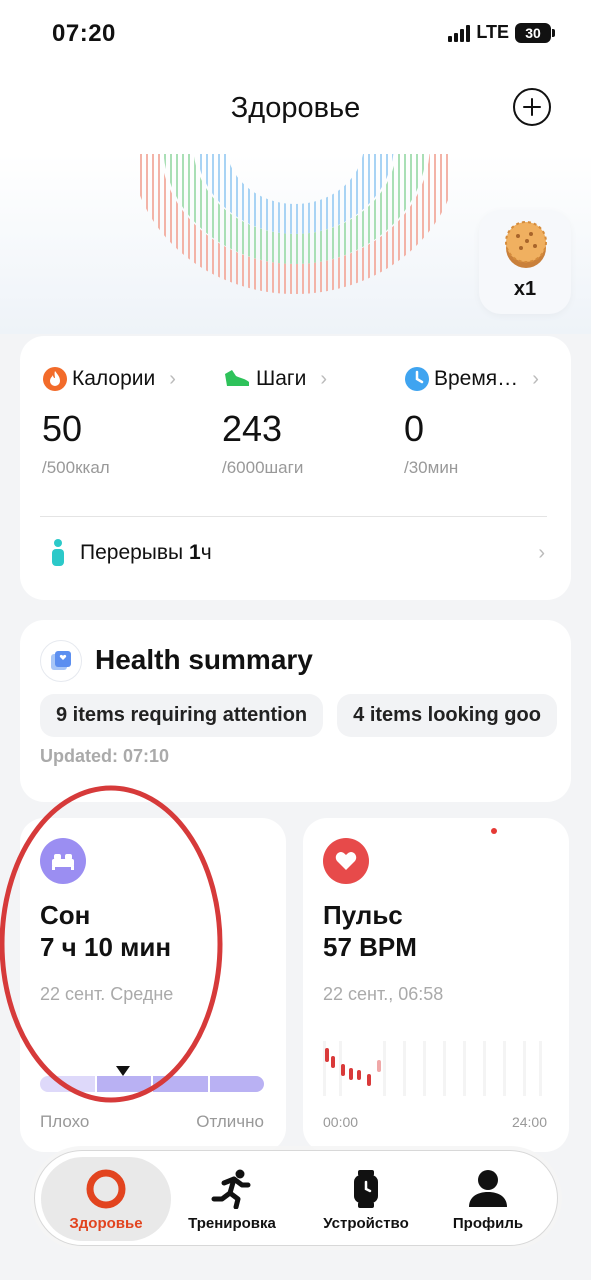 The image size is (591, 1280). Describe the element at coordinates (114, 378) in the screenshot. I see `metric-label: Калории` at that location.